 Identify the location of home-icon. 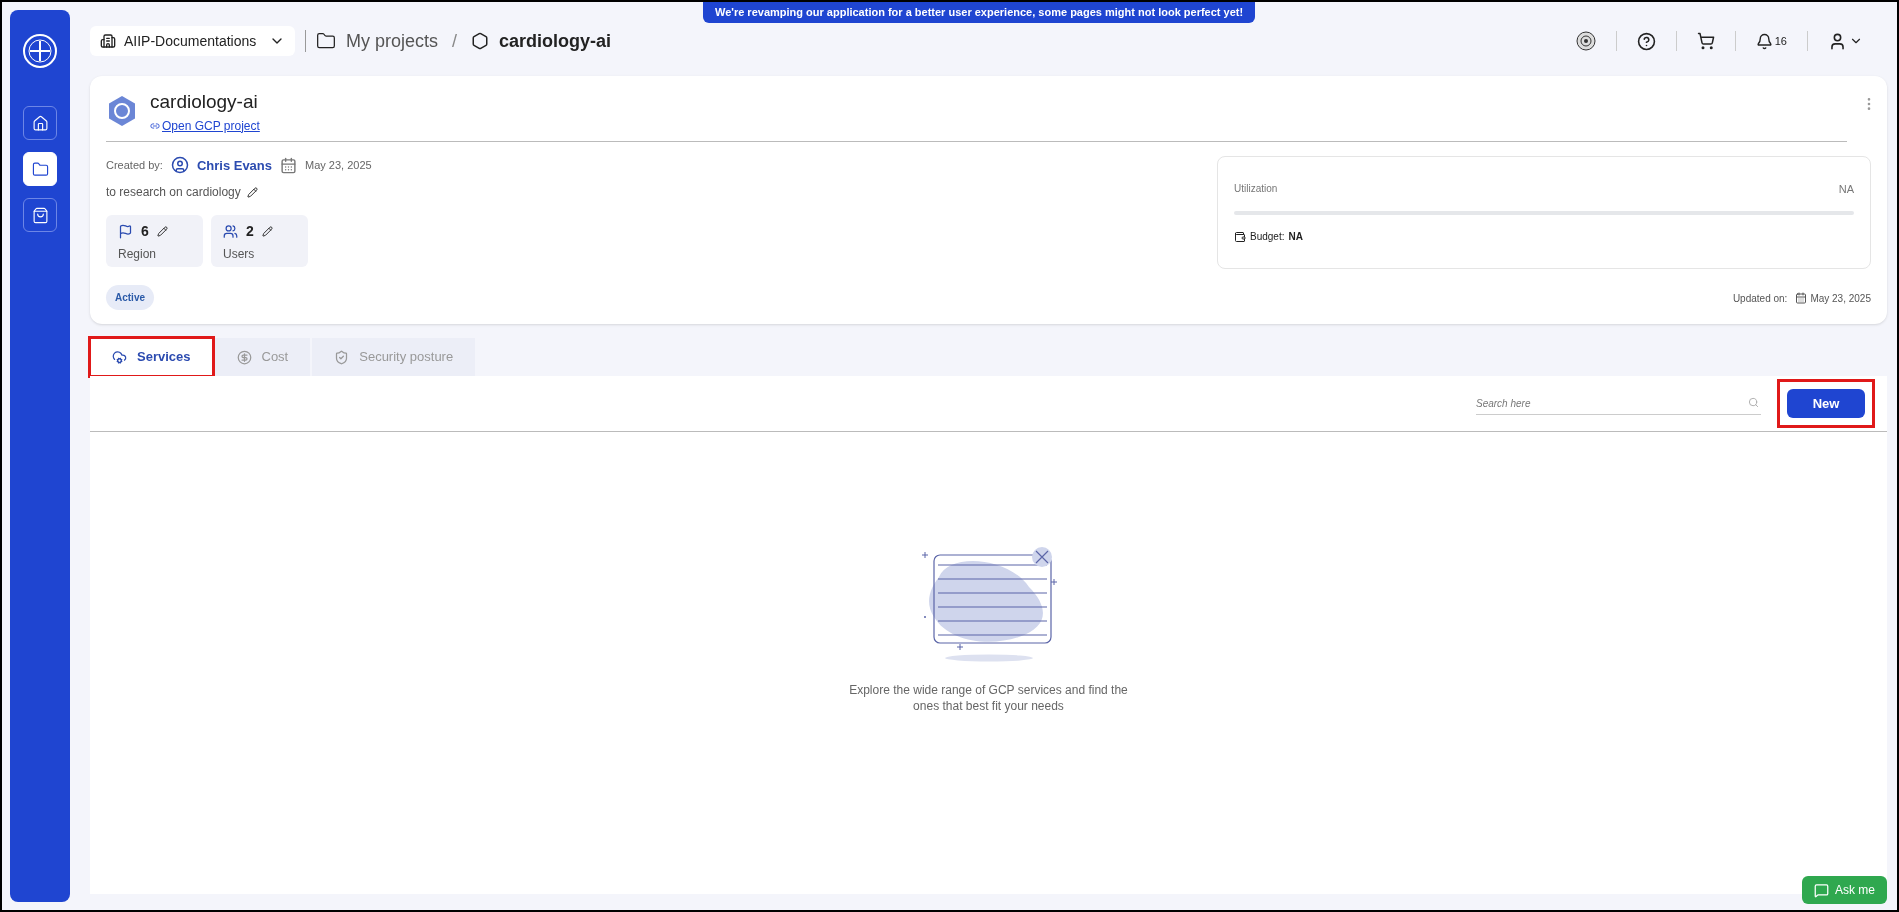
(40, 123).